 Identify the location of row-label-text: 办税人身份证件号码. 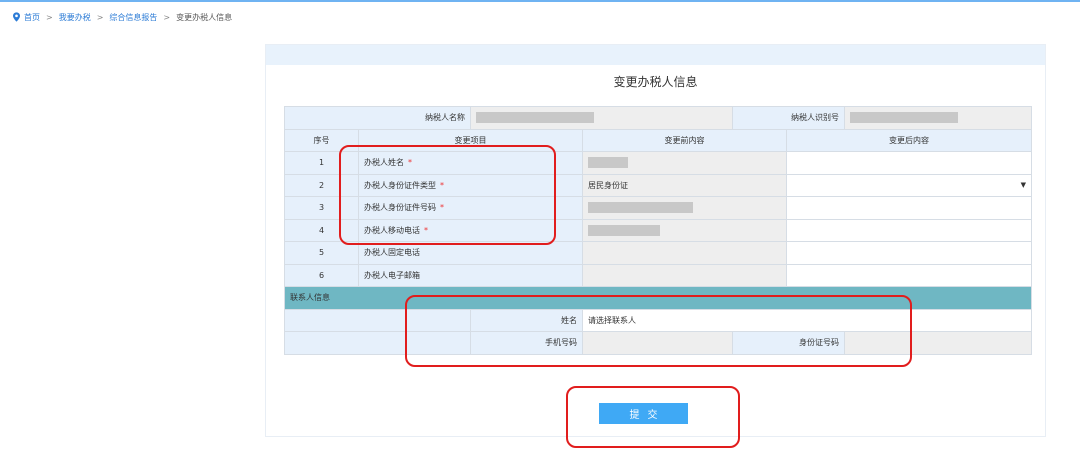
(400, 208).